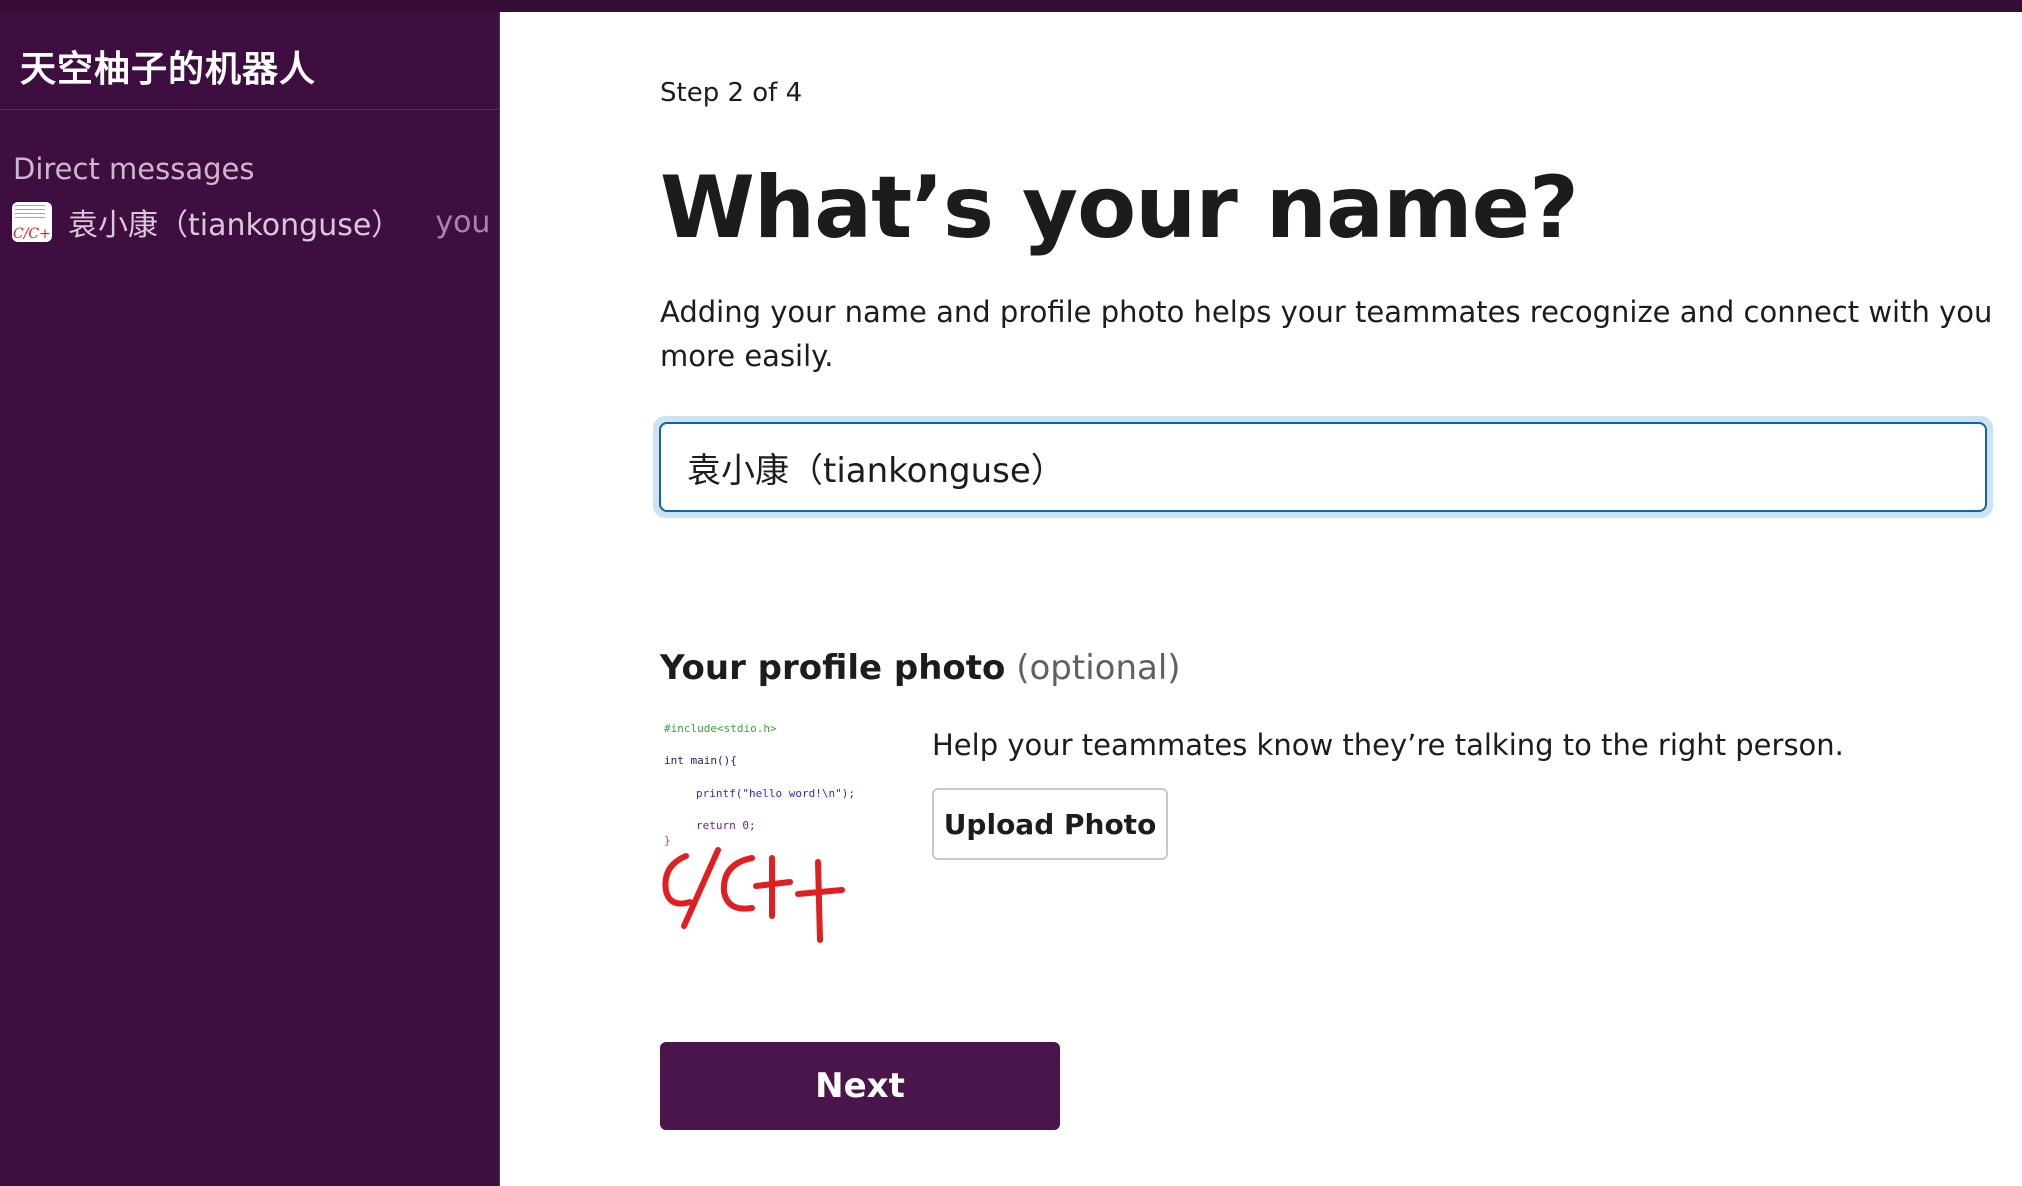 The image size is (2022, 1186). I want to click on code-line-close: }, so click(667, 840).